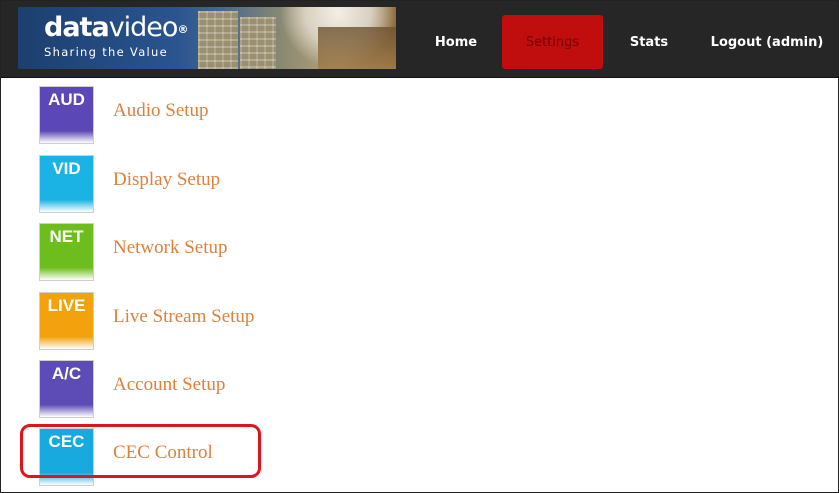 This screenshot has width=839, height=493. What do you see at coordinates (66, 115) in the screenshot?
I see `audio-tile-icon: AUD` at bounding box center [66, 115].